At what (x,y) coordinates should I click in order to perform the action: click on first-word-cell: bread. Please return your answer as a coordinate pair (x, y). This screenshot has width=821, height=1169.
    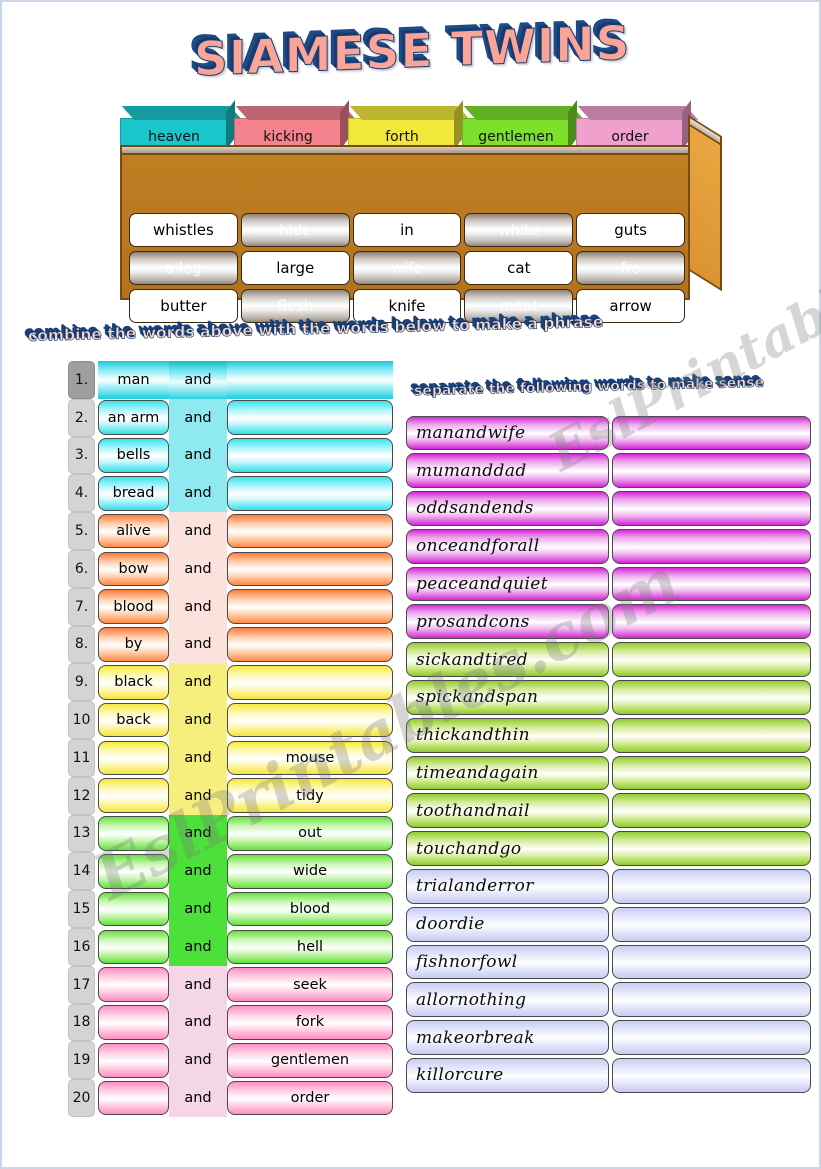
    Looking at the image, I should click on (133, 493).